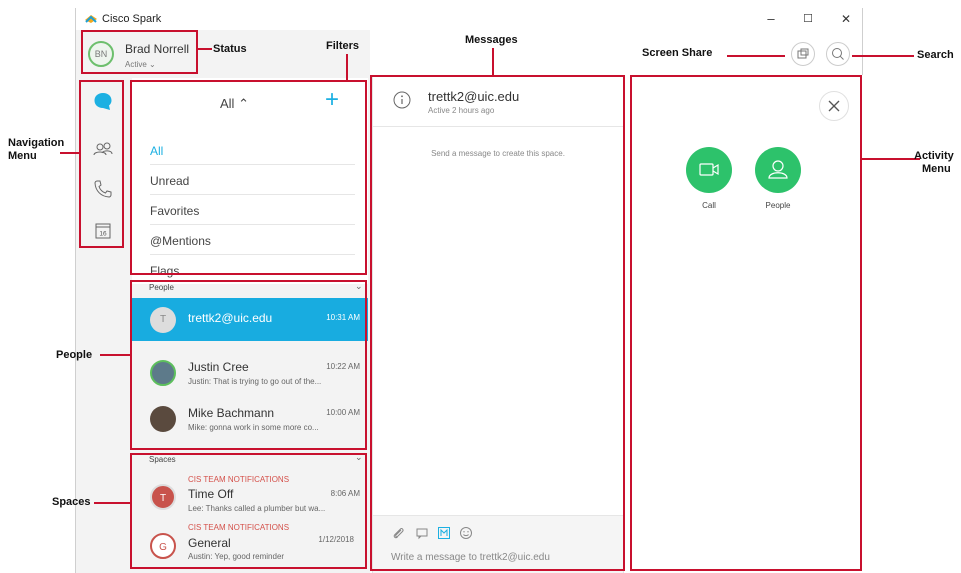  I want to click on search-leader, so click(883, 56).